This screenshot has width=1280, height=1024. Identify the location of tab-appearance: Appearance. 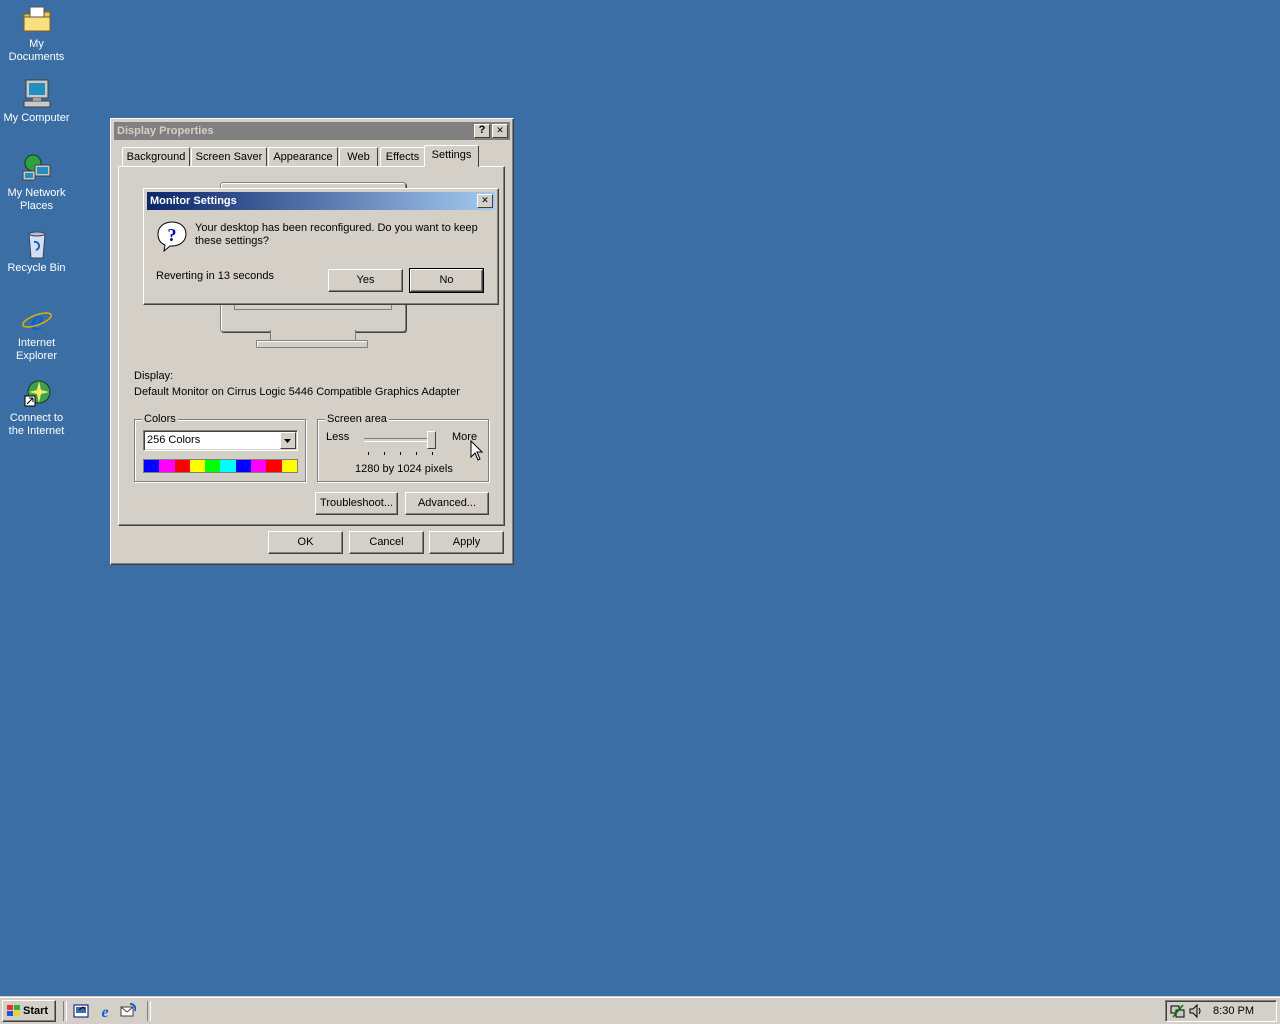
(303, 156).